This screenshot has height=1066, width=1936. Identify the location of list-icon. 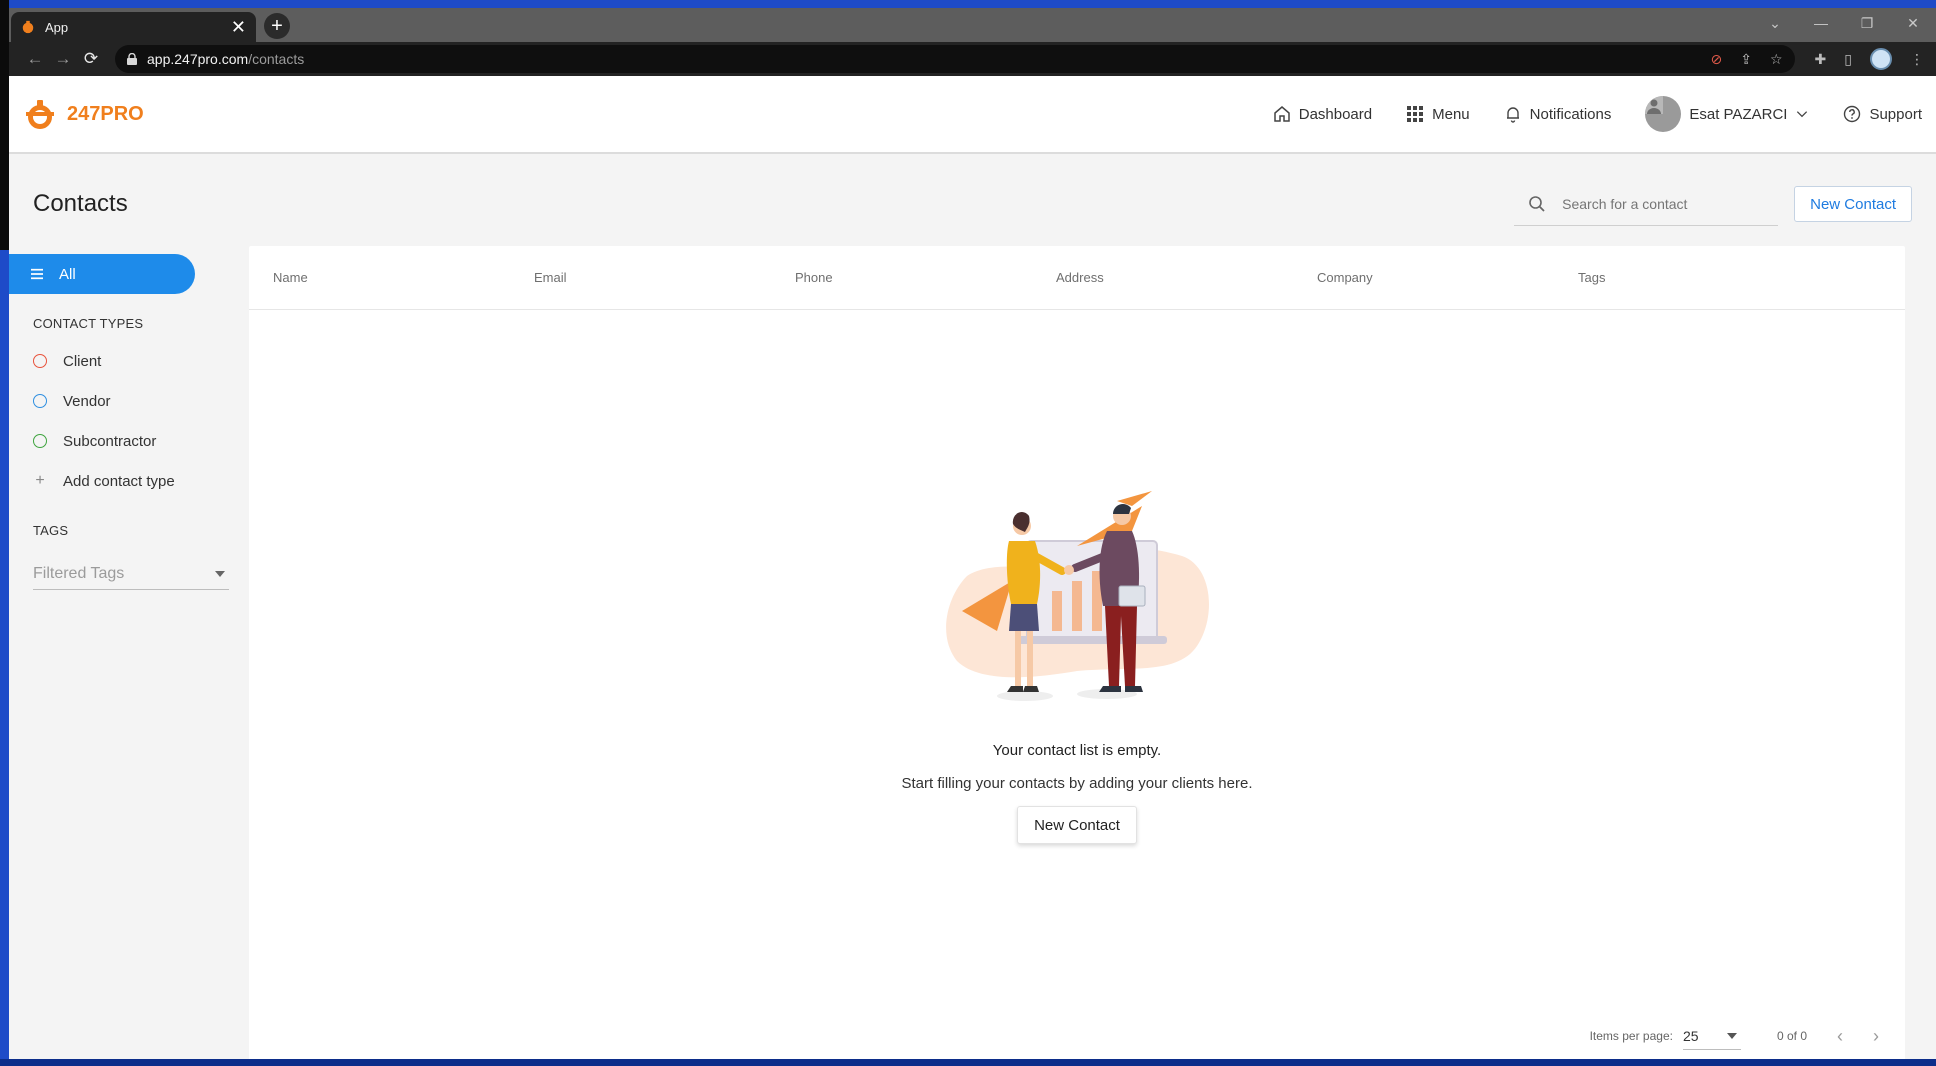
(37, 274).